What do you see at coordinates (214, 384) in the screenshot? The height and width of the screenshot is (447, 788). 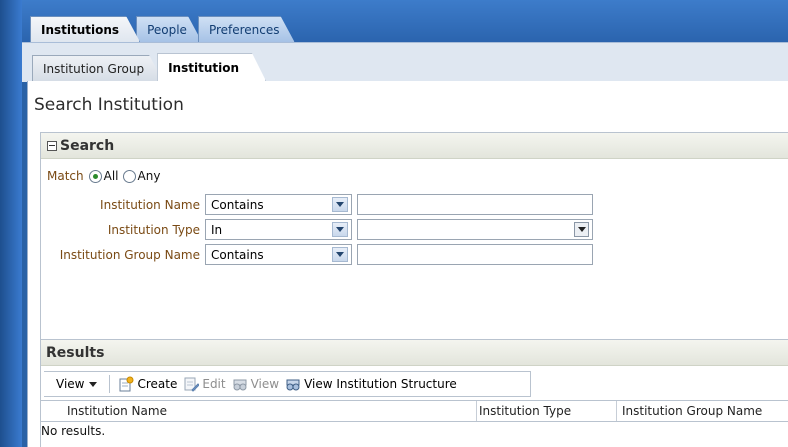 I see `edit-label: Edit` at bounding box center [214, 384].